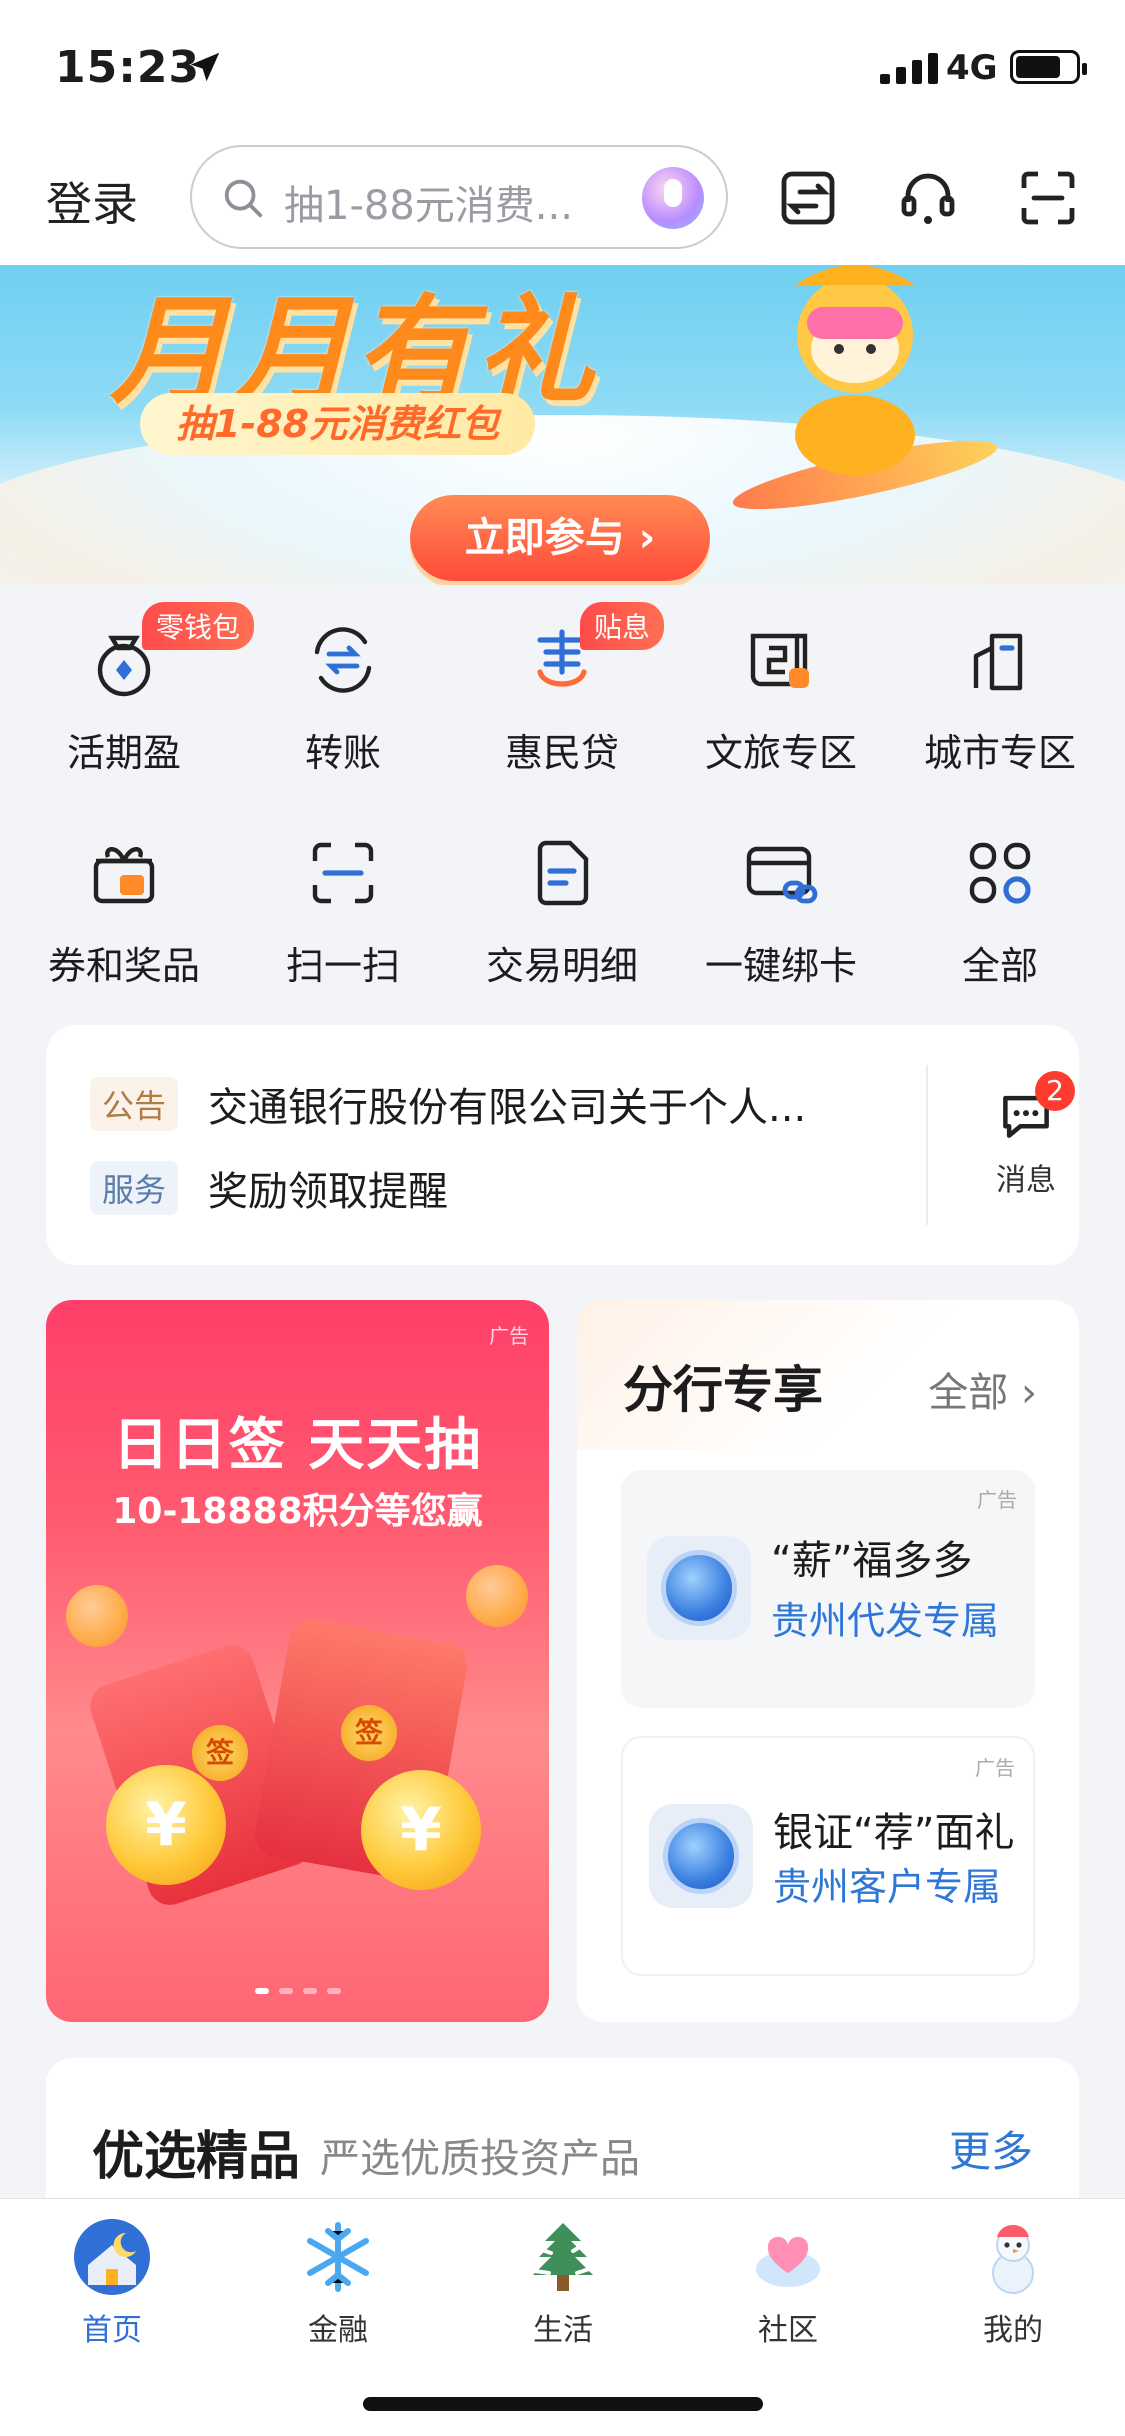 Image resolution: width=1125 pixels, height=2436 pixels. What do you see at coordinates (1048, 67) in the screenshot?
I see `battery-icon` at bounding box center [1048, 67].